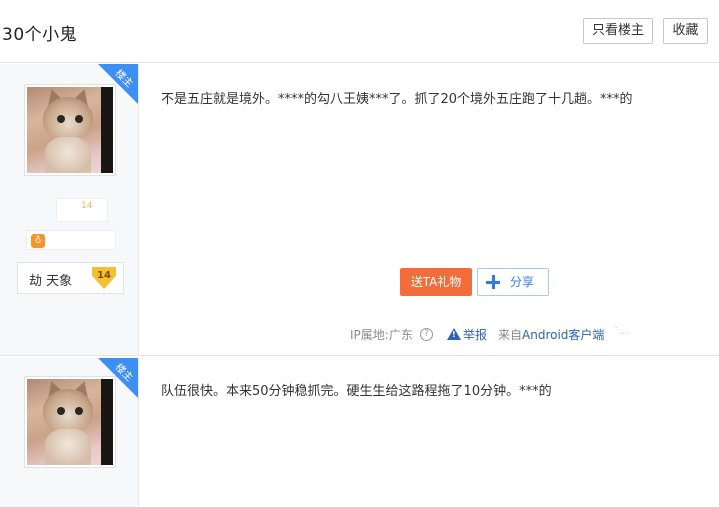  Describe the element at coordinates (454, 334) in the screenshot. I see `warning-mark: !` at that location.